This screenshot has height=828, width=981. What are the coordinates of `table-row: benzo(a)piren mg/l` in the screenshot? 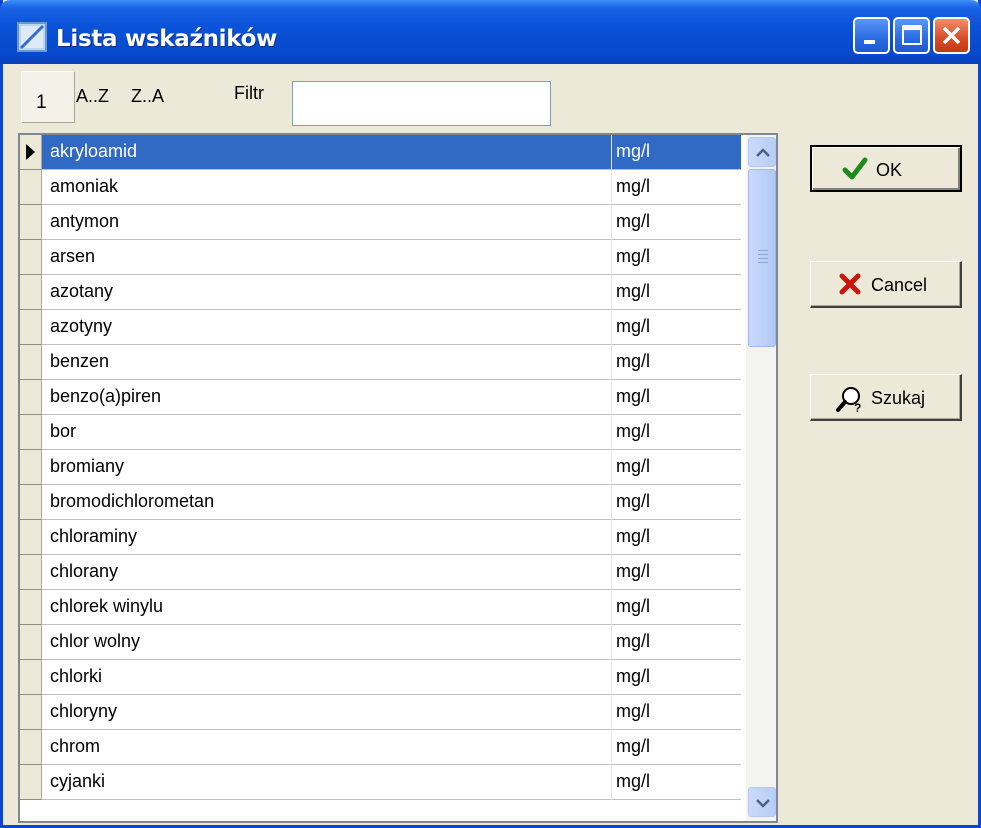 It's located at (380, 397).